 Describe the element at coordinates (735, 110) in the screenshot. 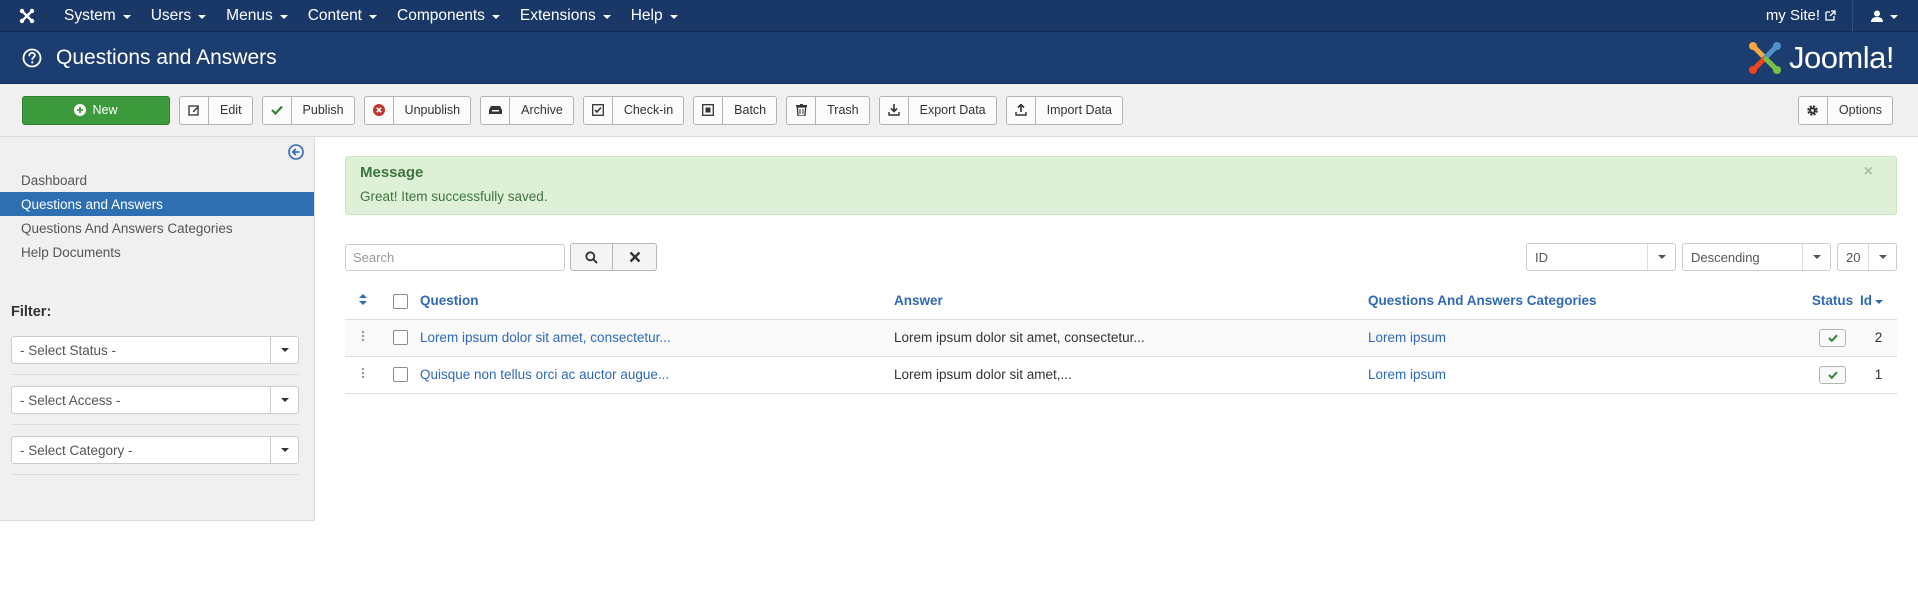

I see `batch-button: Batch` at that location.